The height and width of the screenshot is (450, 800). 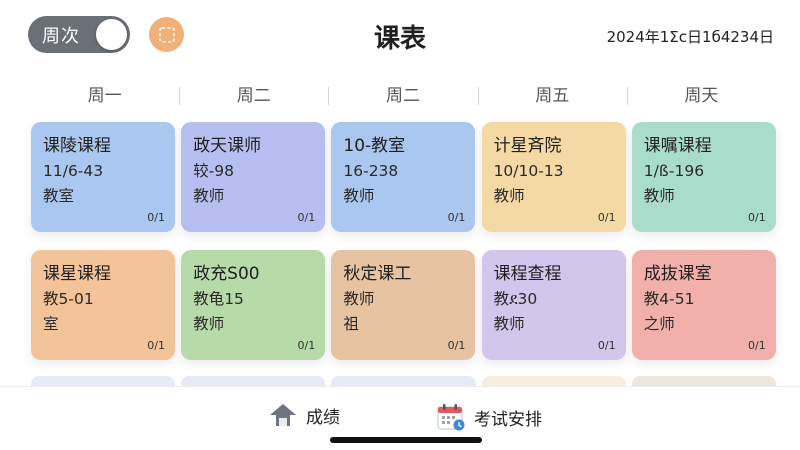 I want to click on course-card: 10-教室 16-238 教师 0/1, so click(x=403, y=177).